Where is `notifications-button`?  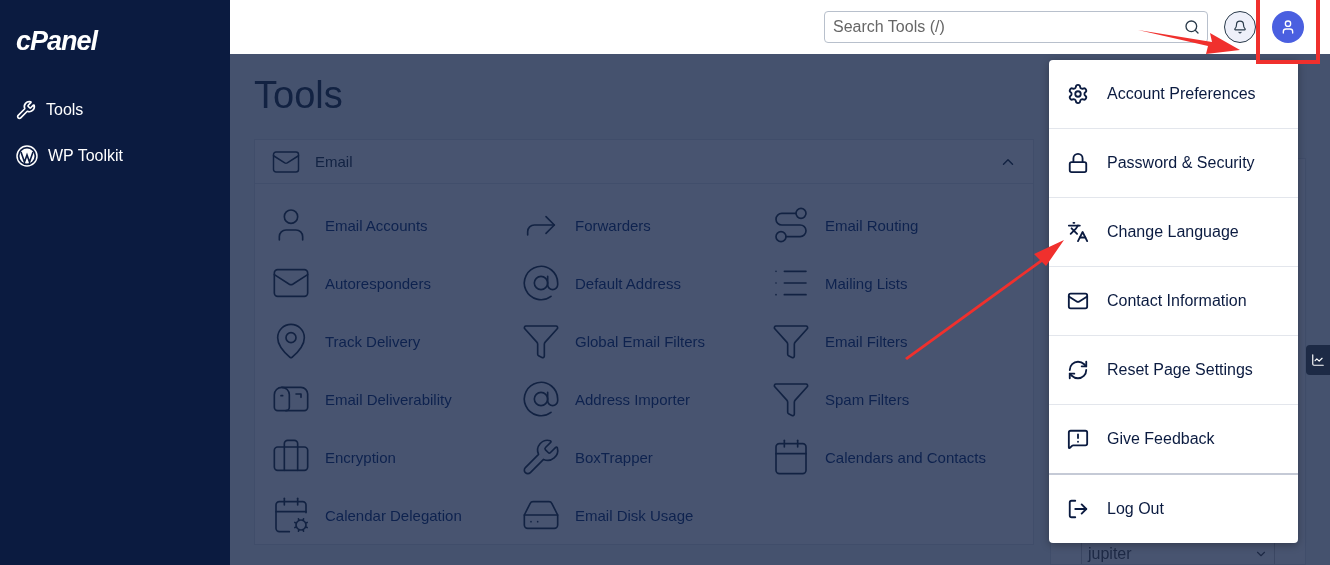
notifications-button is located at coordinates (1240, 27).